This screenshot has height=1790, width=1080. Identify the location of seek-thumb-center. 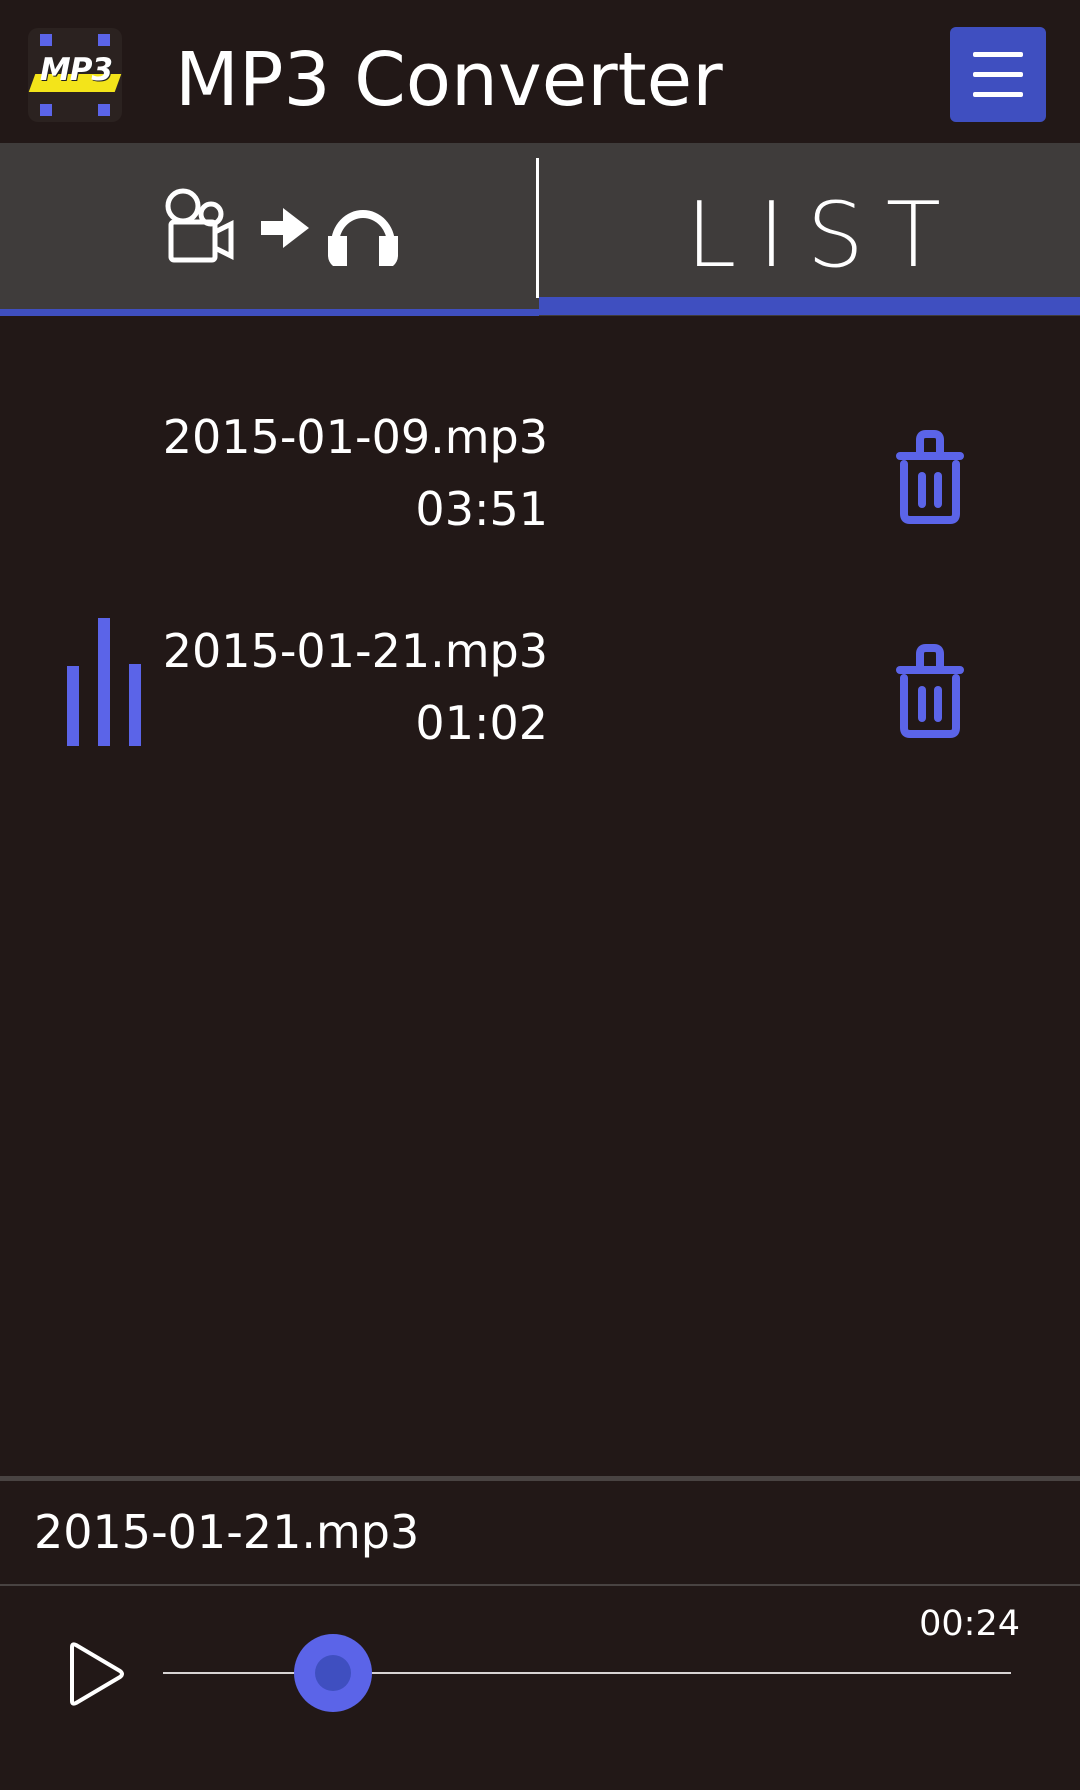
(332, 1673).